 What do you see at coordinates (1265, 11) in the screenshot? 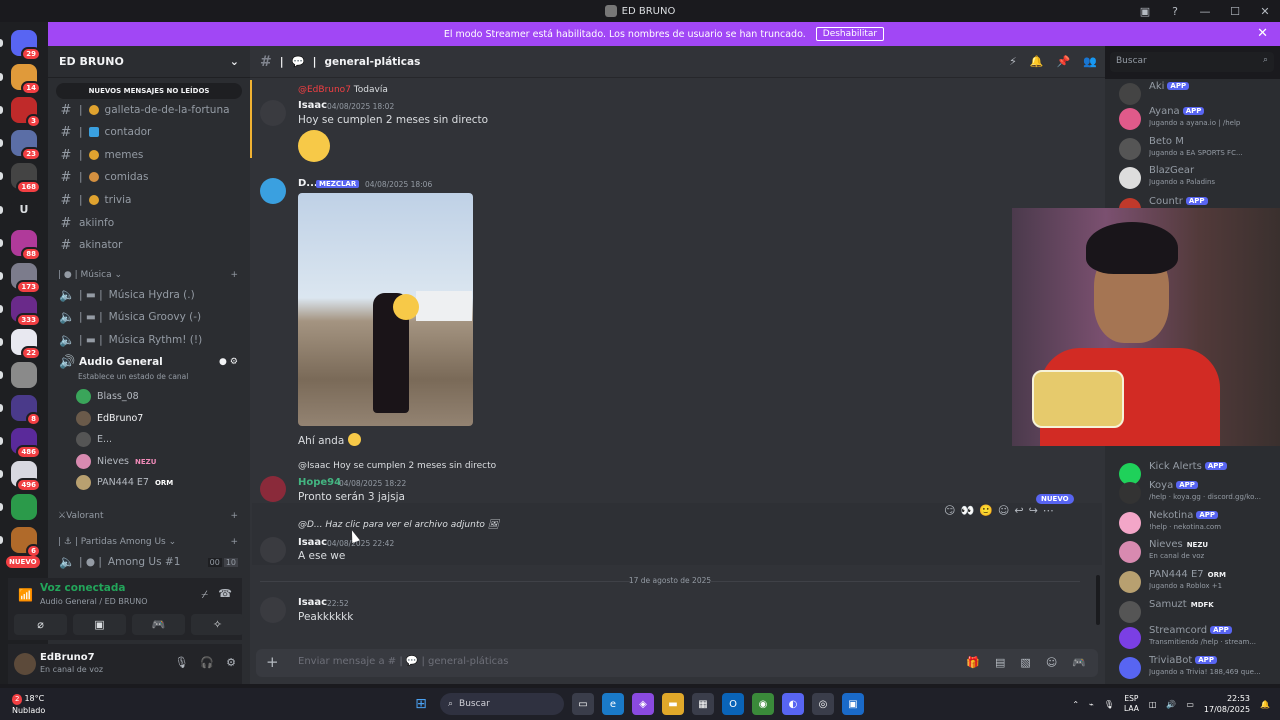
I see `close-window-button: ✕` at bounding box center [1265, 11].